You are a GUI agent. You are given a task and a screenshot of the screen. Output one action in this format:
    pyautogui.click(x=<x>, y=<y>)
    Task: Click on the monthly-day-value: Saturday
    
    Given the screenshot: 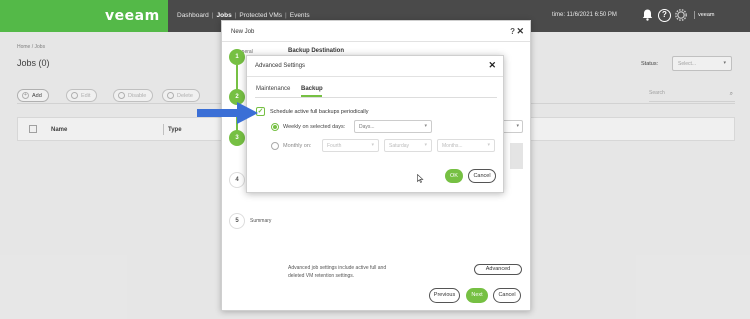 What is the action you would take?
    pyautogui.click(x=399, y=146)
    